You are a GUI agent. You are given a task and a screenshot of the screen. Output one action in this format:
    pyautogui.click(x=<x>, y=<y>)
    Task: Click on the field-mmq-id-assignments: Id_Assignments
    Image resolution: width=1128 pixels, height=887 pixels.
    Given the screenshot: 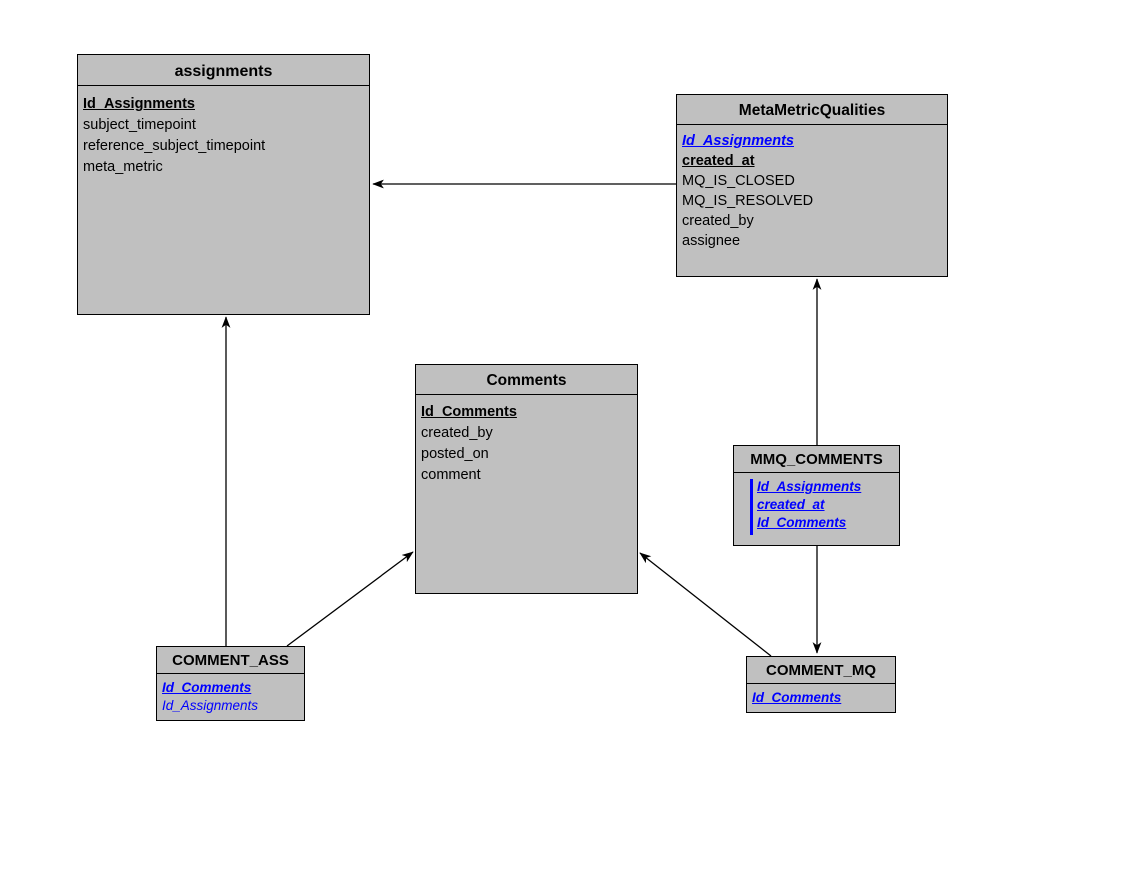 What is the action you would take?
    pyautogui.click(x=738, y=140)
    